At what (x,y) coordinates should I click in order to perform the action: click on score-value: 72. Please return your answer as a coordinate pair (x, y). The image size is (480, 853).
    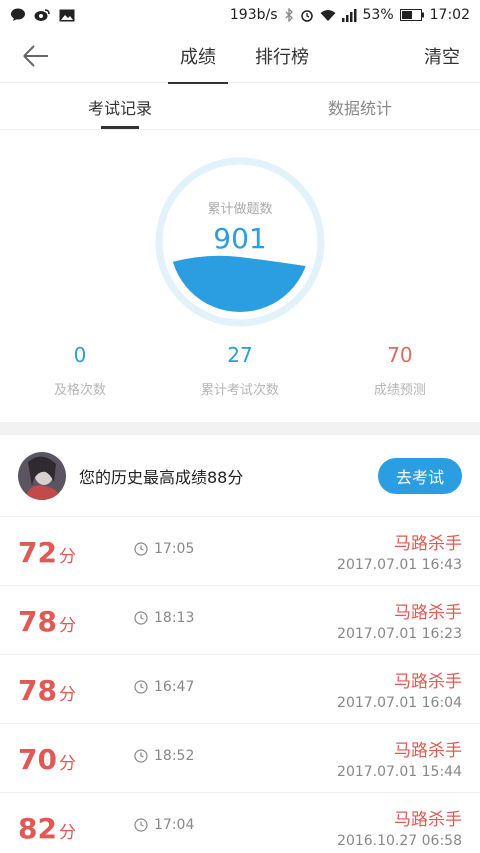
    Looking at the image, I should click on (37, 552).